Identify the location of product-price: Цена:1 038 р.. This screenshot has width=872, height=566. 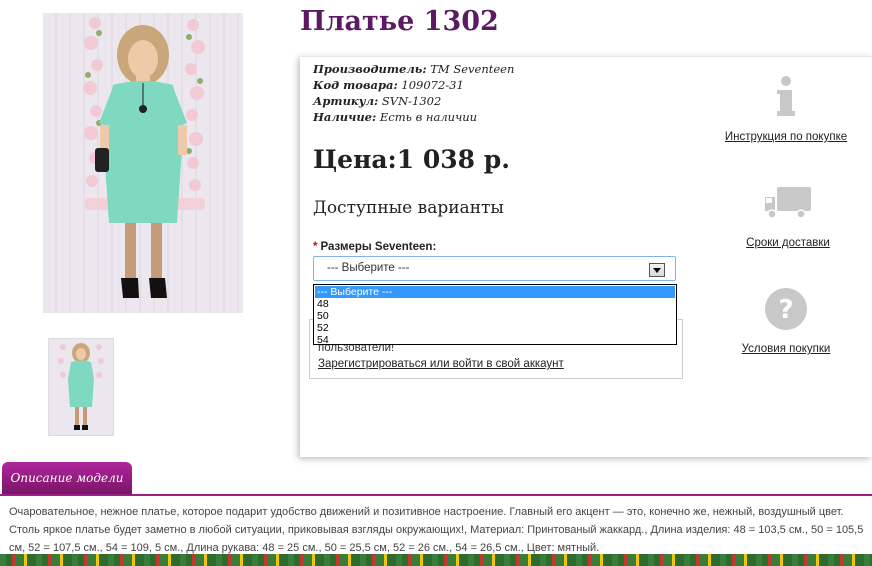
(411, 159).